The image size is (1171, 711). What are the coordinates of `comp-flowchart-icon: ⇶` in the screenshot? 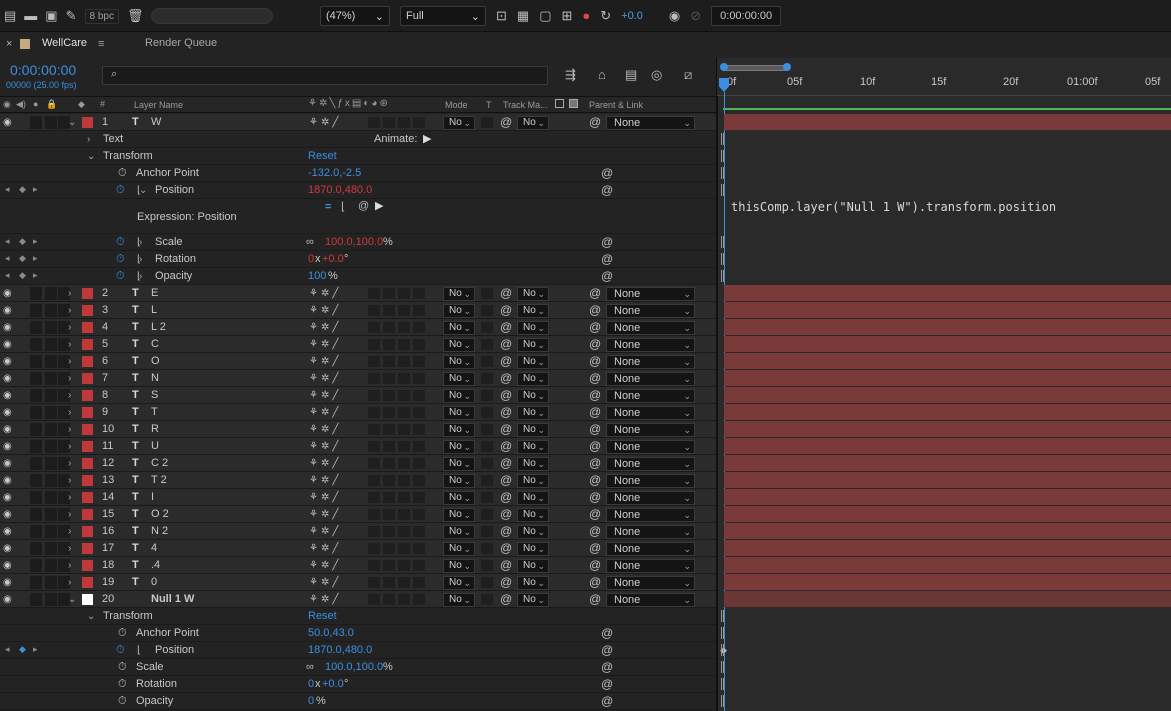 It's located at (570, 75).